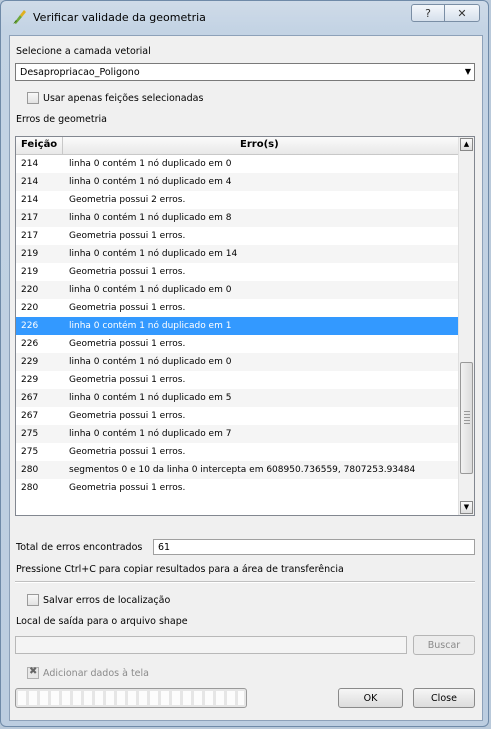 This screenshot has width=491, height=729. What do you see at coordinates (62, 145) in the screenshot?
I see `column-divider` at bounding box center [62, 145].